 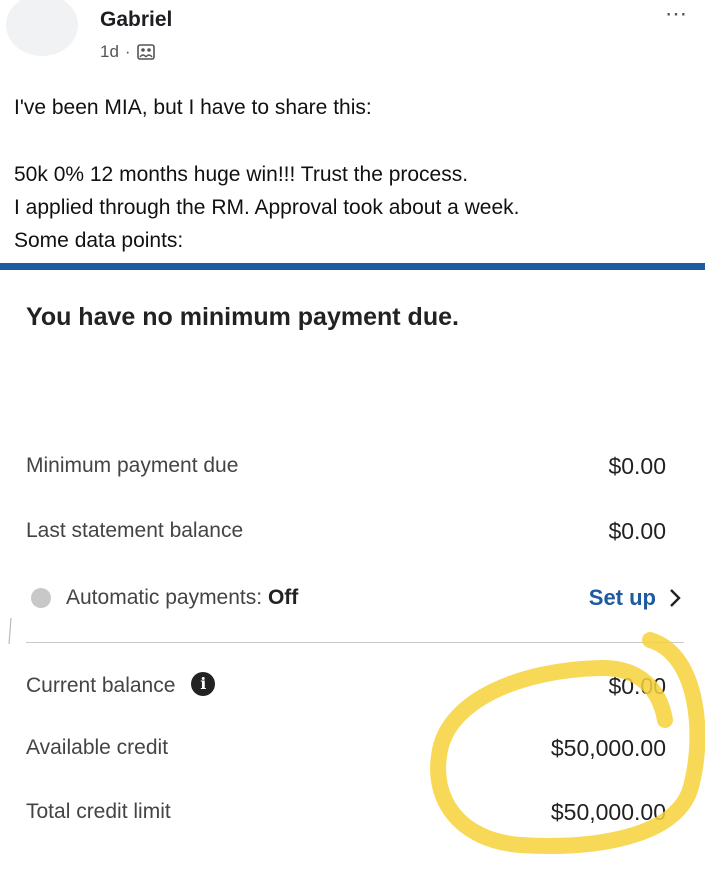 What do you see at coordinates (97, 747) in the screenshot?
I see `available-credit-label: Available credit` at bounding box center [97, 747].